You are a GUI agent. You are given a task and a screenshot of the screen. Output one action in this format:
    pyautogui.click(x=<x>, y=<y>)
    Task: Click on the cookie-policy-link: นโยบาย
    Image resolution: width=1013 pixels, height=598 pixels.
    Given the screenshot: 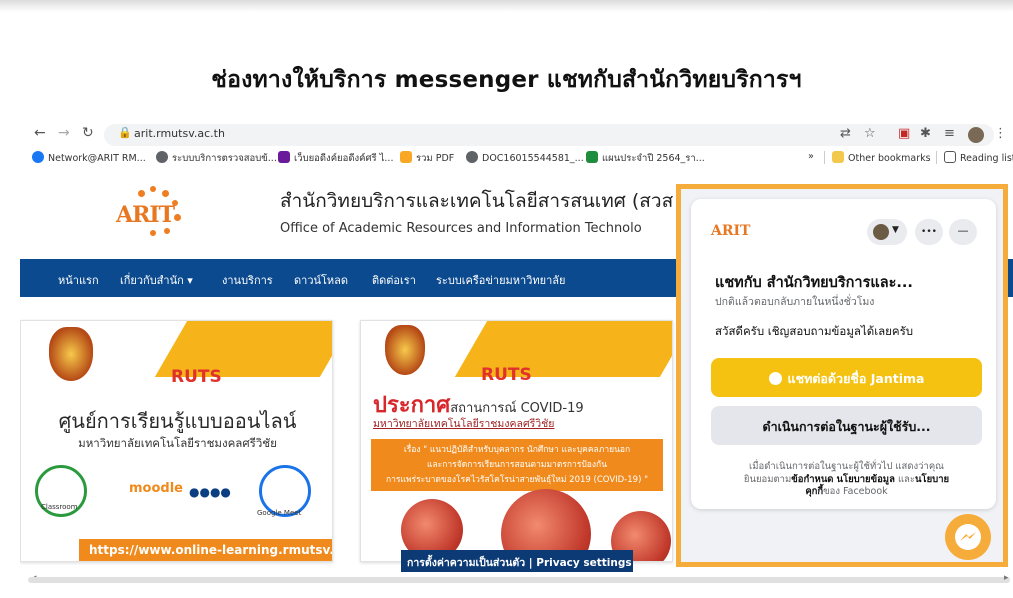 What is the action you would take?
    pyautogui.click(x=932, y=479)
    